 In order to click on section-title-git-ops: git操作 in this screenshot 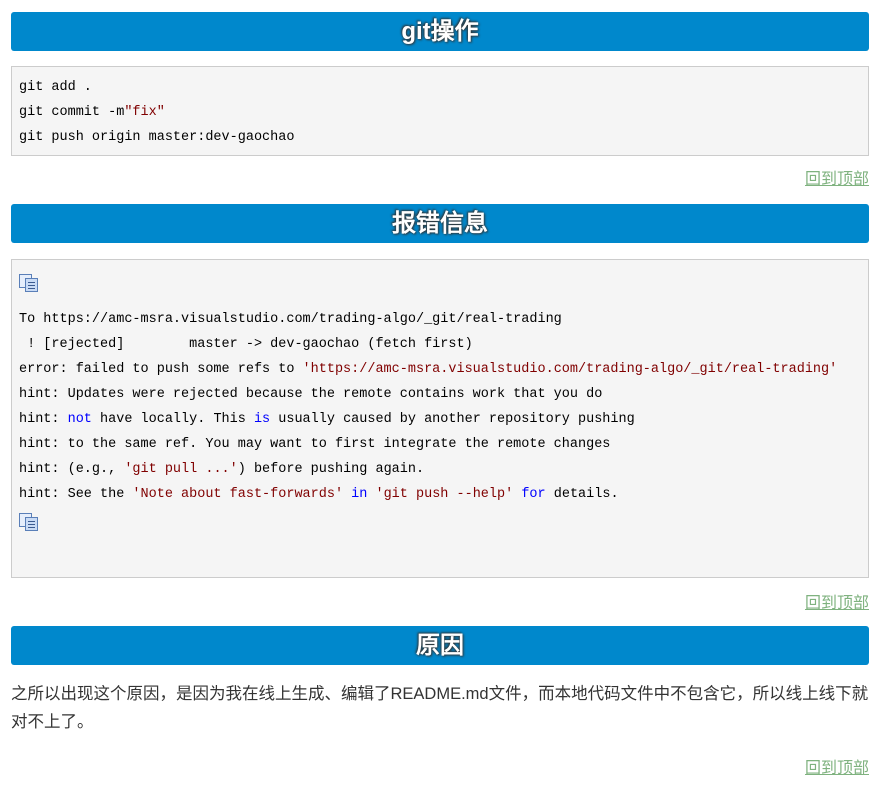, I will do `click(440, 31)`.